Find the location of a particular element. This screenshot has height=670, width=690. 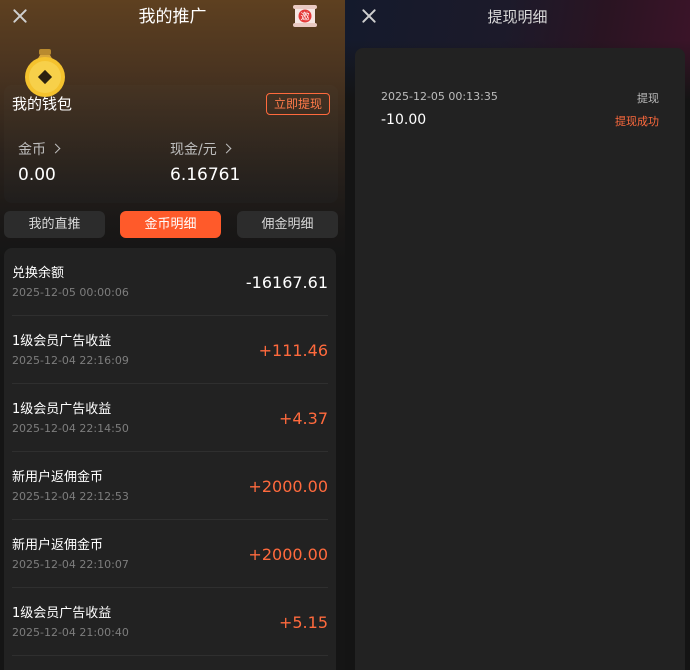

withdraw-now-button: 立即提现 is located at coordinates (298, 104).